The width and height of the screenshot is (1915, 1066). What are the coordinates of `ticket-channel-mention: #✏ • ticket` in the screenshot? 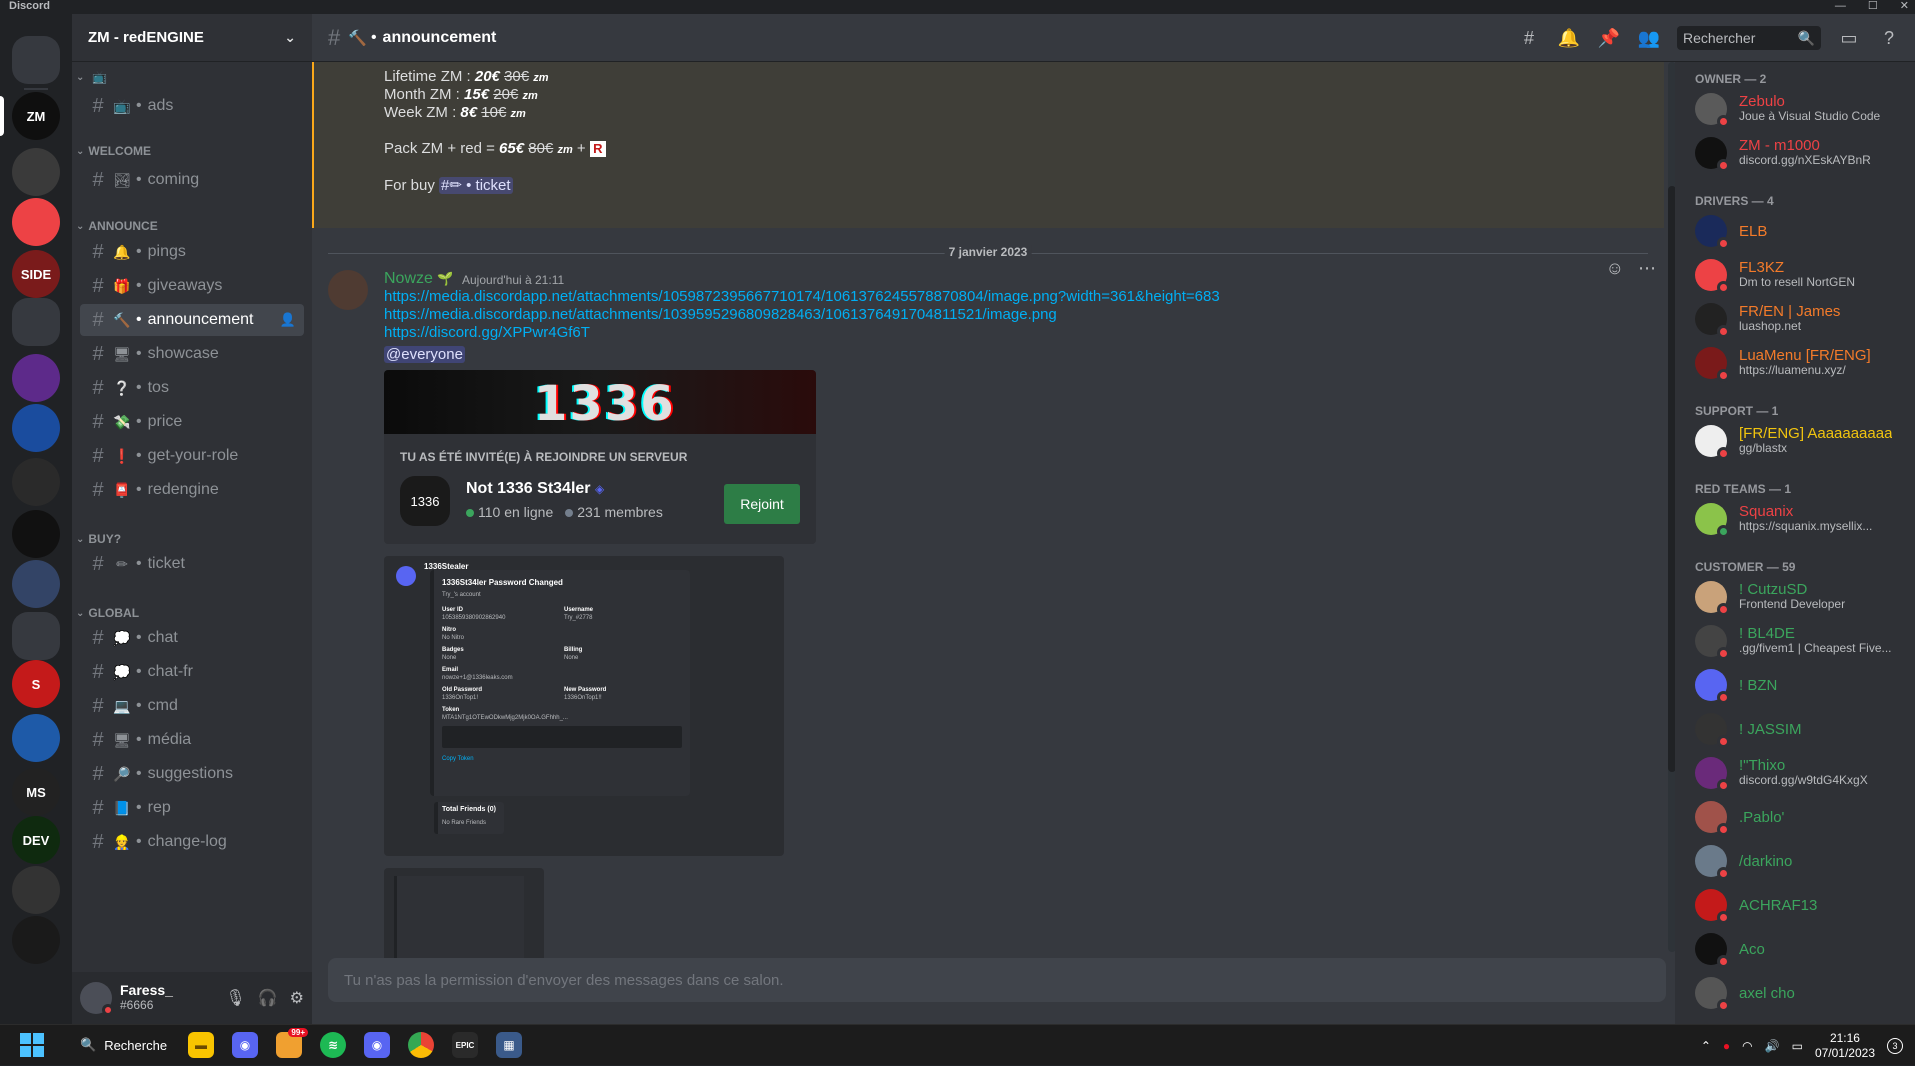 It's located at (476, 185).